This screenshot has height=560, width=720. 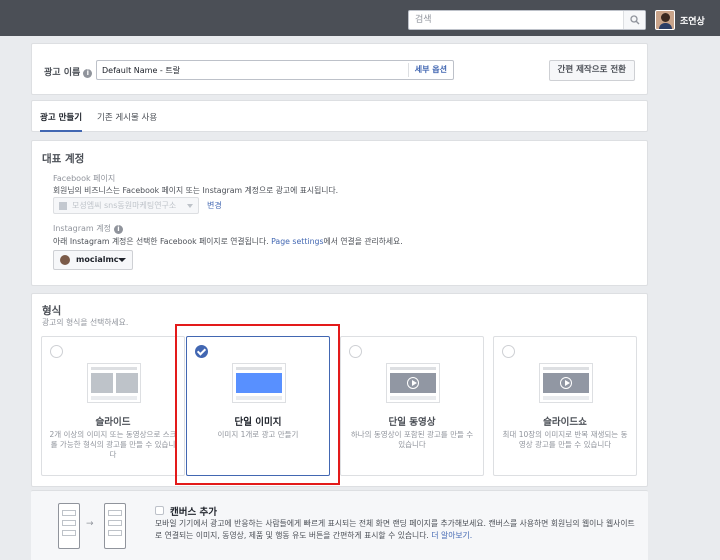 What do you see at coordinates (258, 434) in the screenshot?
I see `format-option-description: 이미지 1개로 광고 만들기` at bounding box center [258, 434].